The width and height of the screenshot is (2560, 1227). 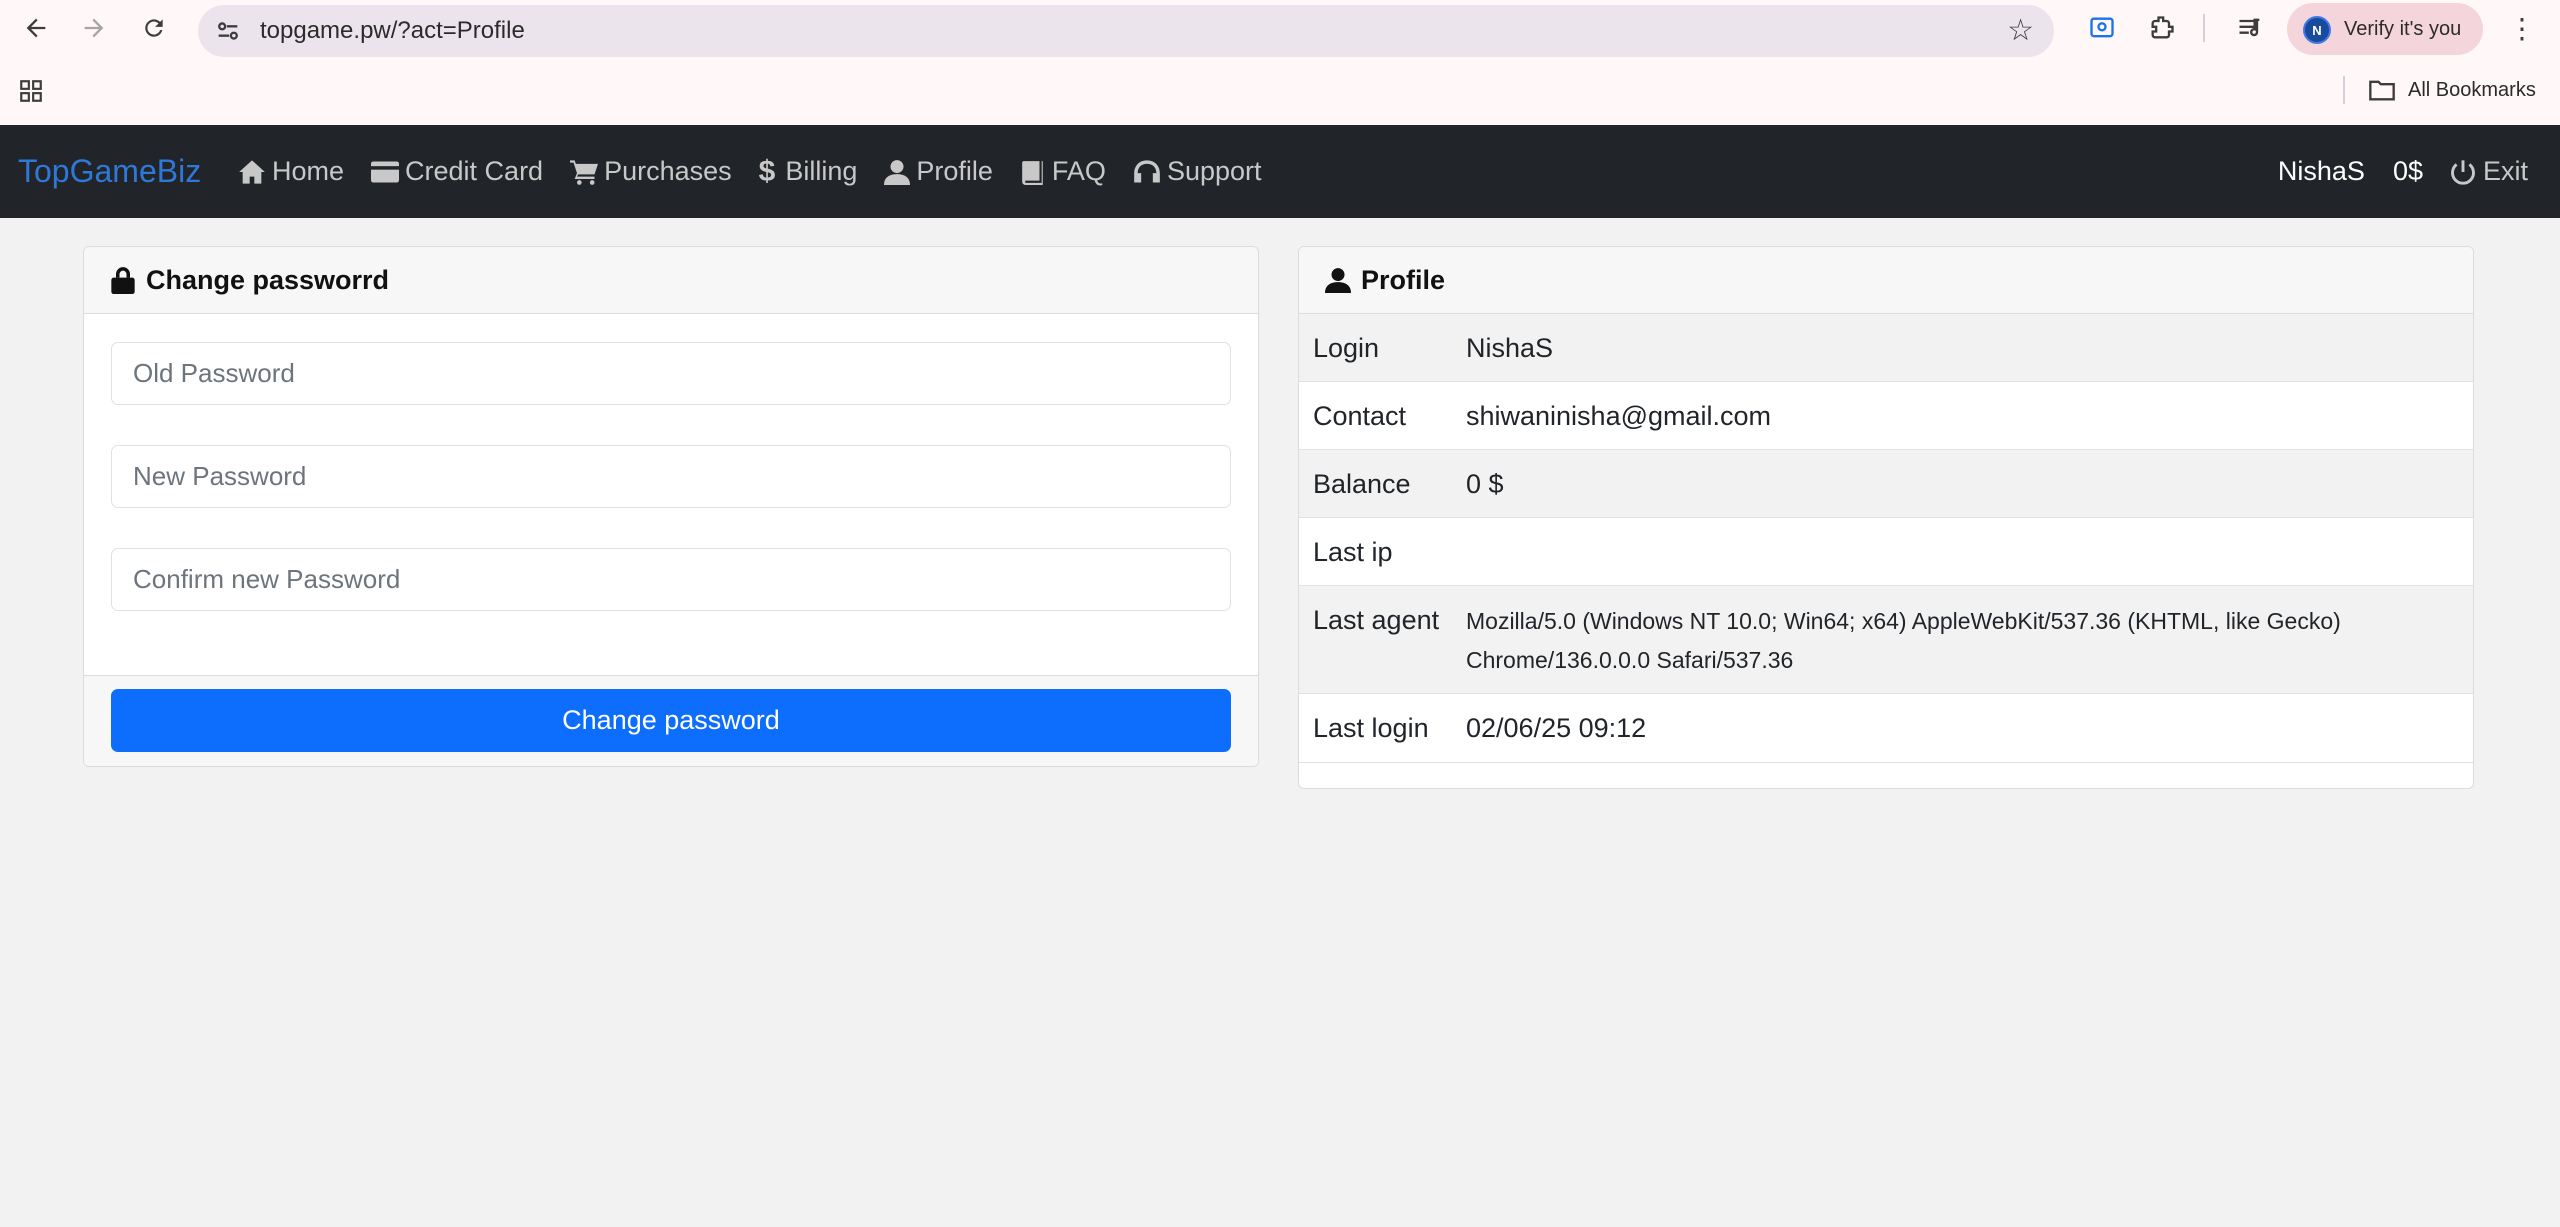 I want to click on login-value: NishaS, so click(x=1510, y=348).